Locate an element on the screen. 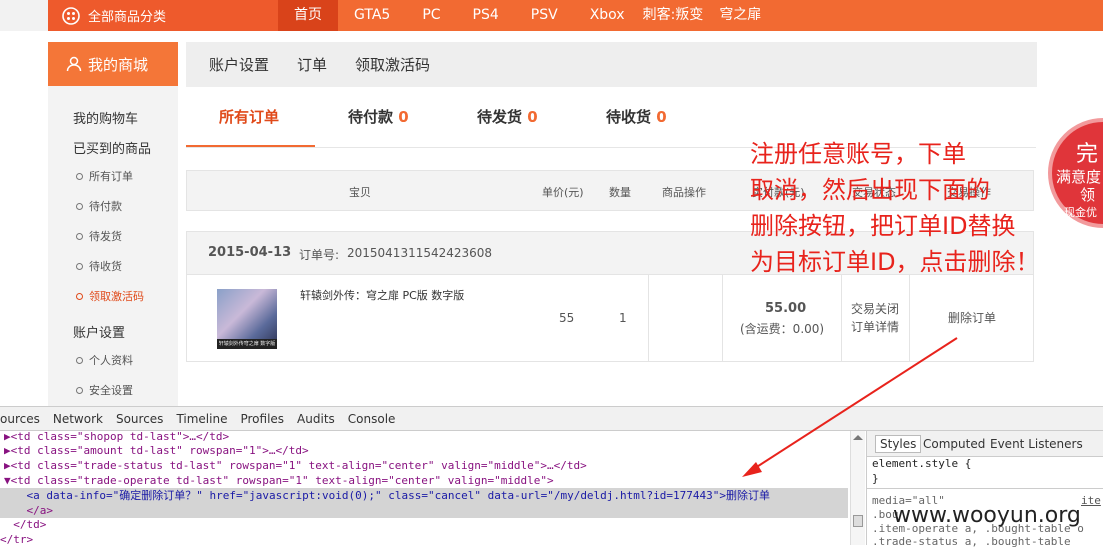 The height and width of the screenshot is (548, 1103). tab-pending-pay: 待付款 0 is located at coordinates (378, 124).